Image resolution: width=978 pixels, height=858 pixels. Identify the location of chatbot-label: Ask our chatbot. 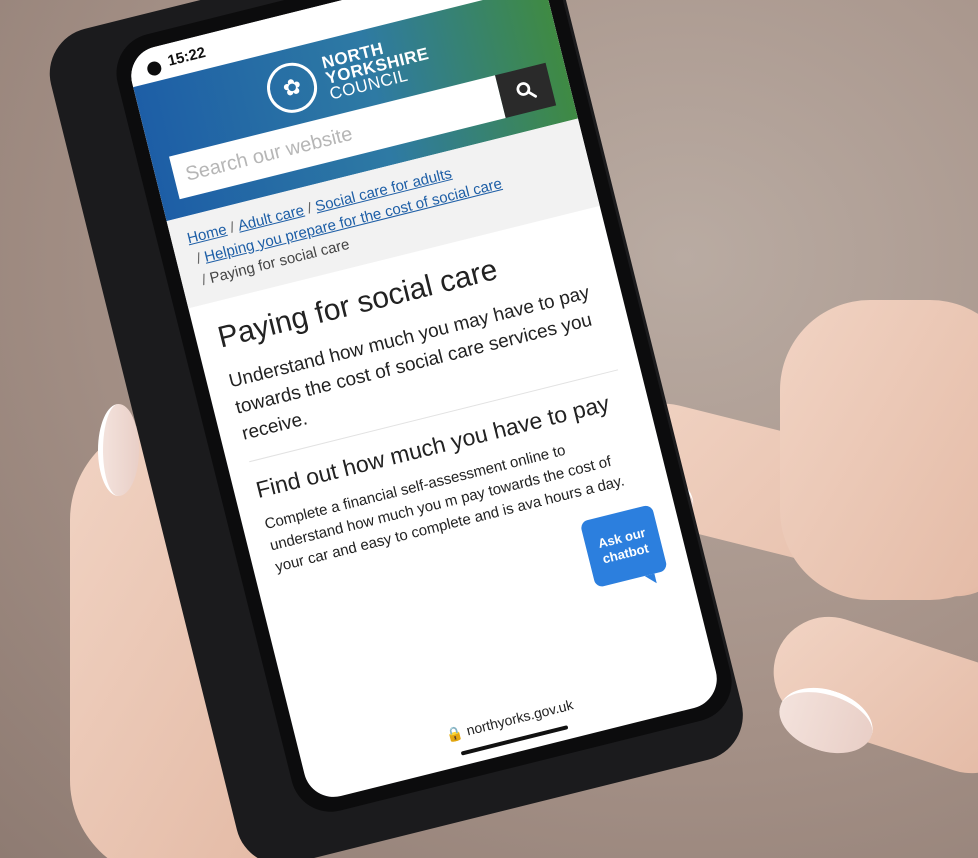
(623, 545).